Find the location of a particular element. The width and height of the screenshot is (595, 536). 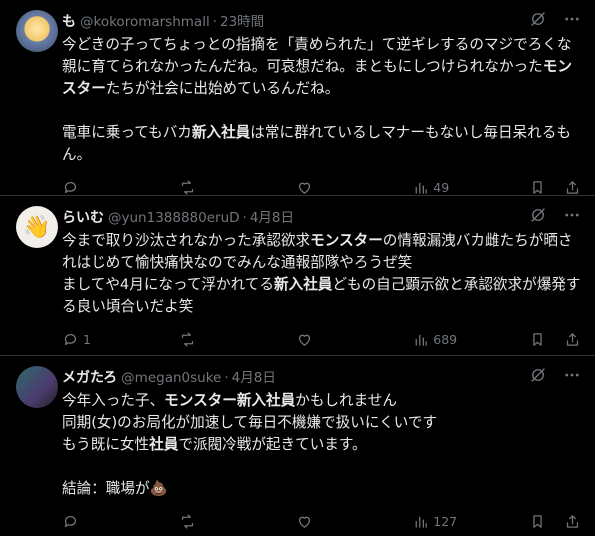

reply-button: 1 is located at coordinates (89, 339).